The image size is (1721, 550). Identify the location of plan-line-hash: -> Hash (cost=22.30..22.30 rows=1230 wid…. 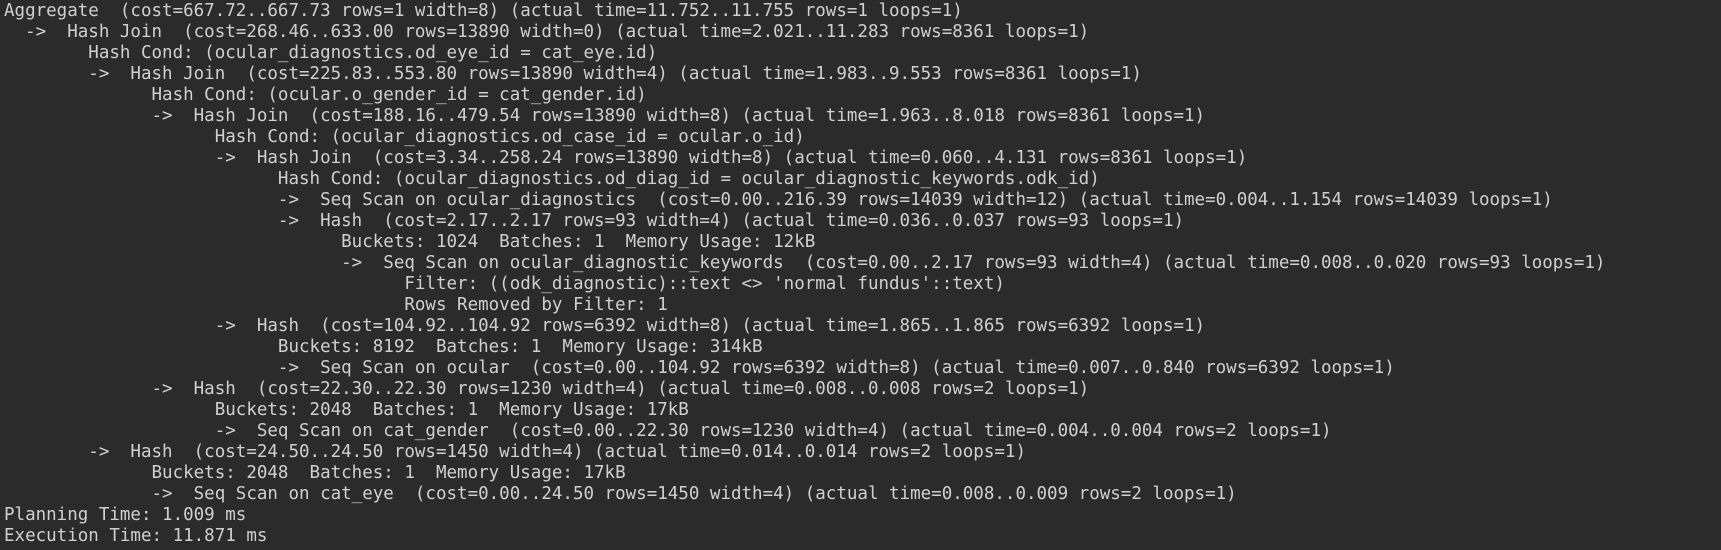
(547, 389).